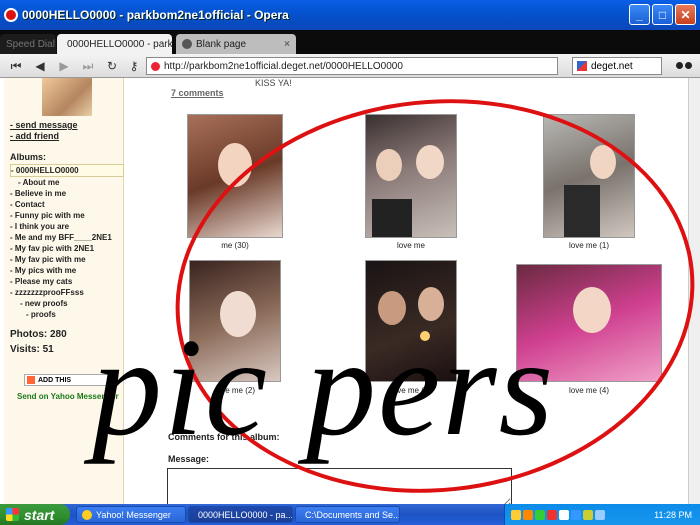 The width and height of the screenshot is (700, 525). What do you see at coordinates (134, 66) in the screenshot?
I see `key-icon: ⚷` at bounding box center [134, 66].